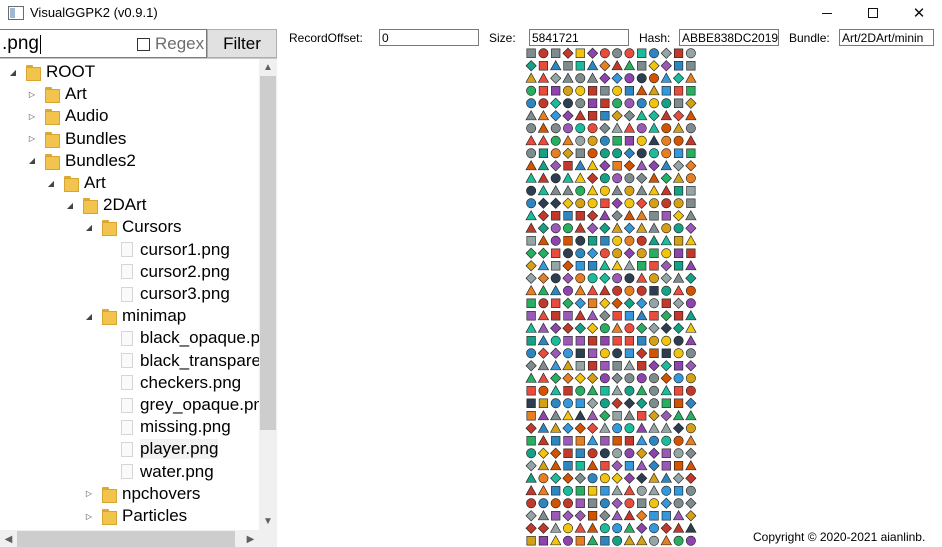 This screenshot has width=942, height=547. Describe the element at coordinates (242, 43) in the screenshot. I see `filter-button: Filter` at that location.